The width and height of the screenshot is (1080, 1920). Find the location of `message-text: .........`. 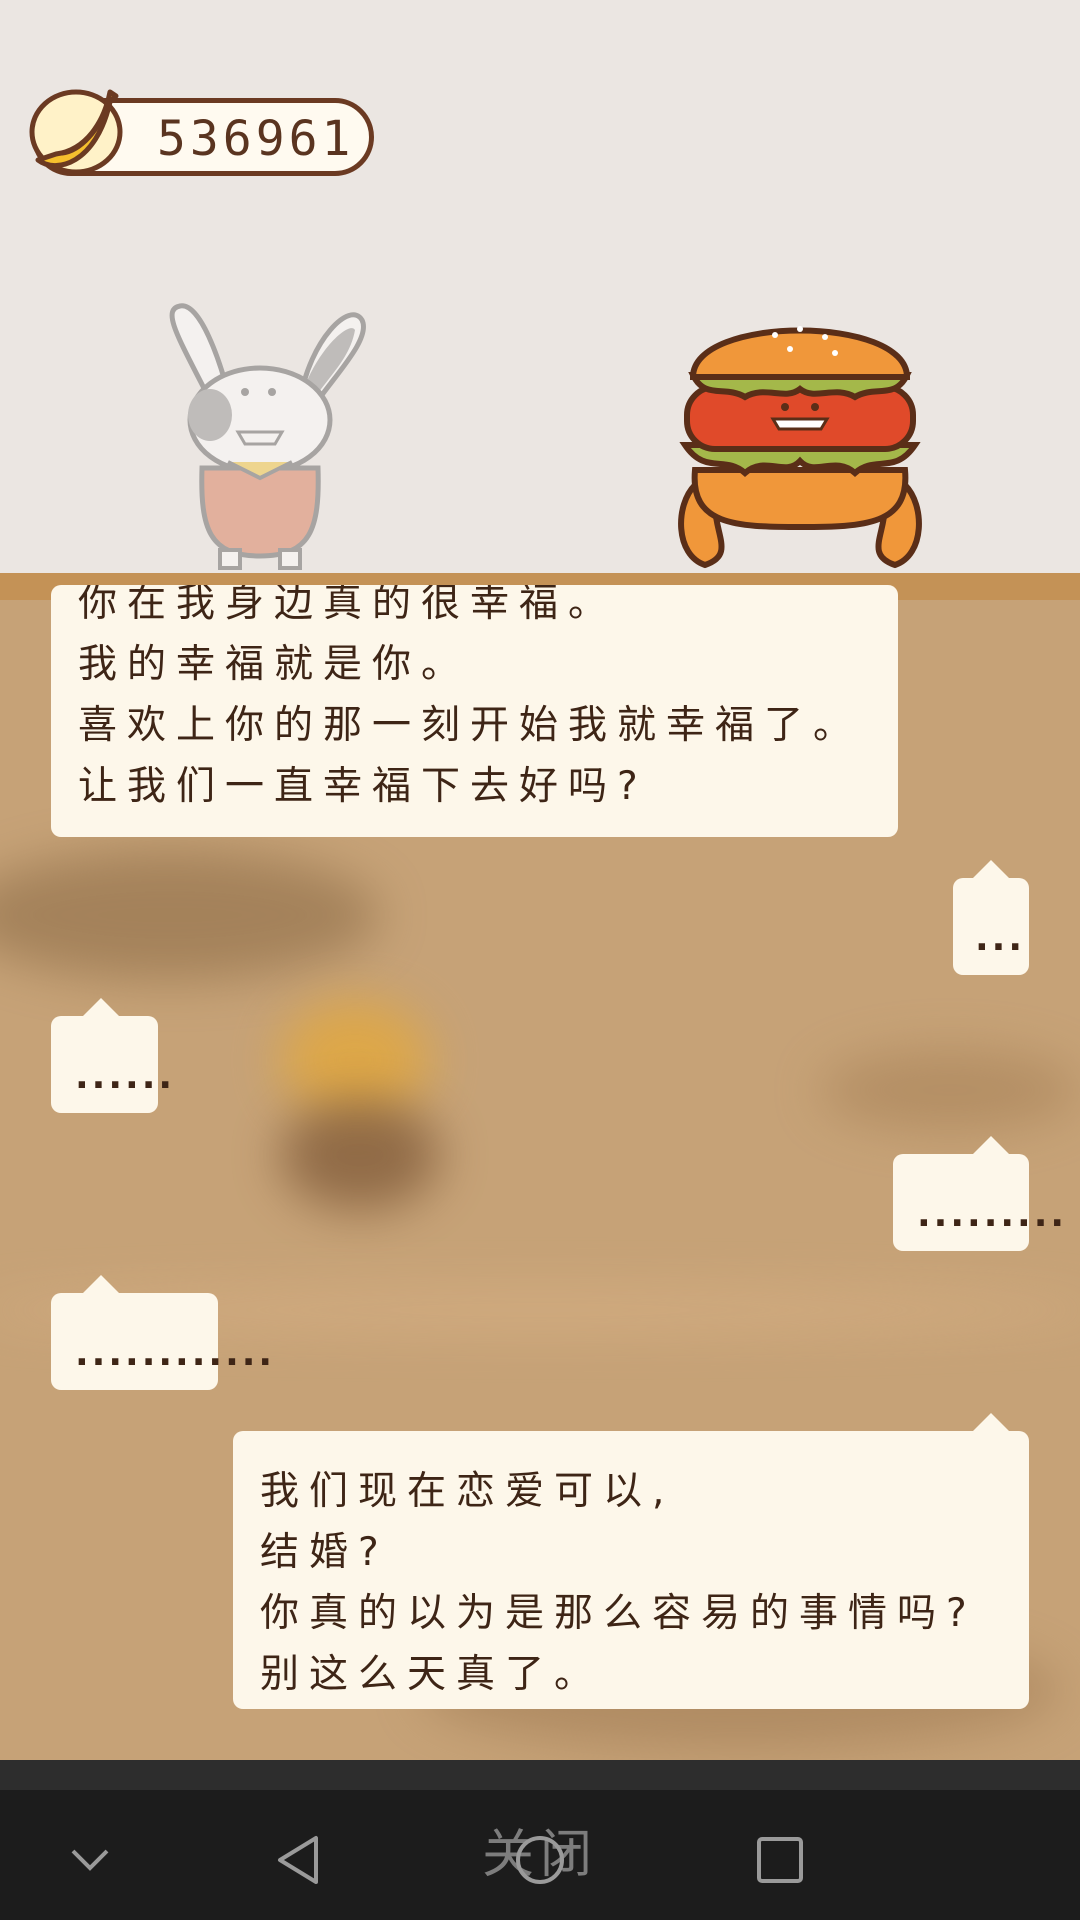

message-text: ......... is located at coordinates (992, 1214).